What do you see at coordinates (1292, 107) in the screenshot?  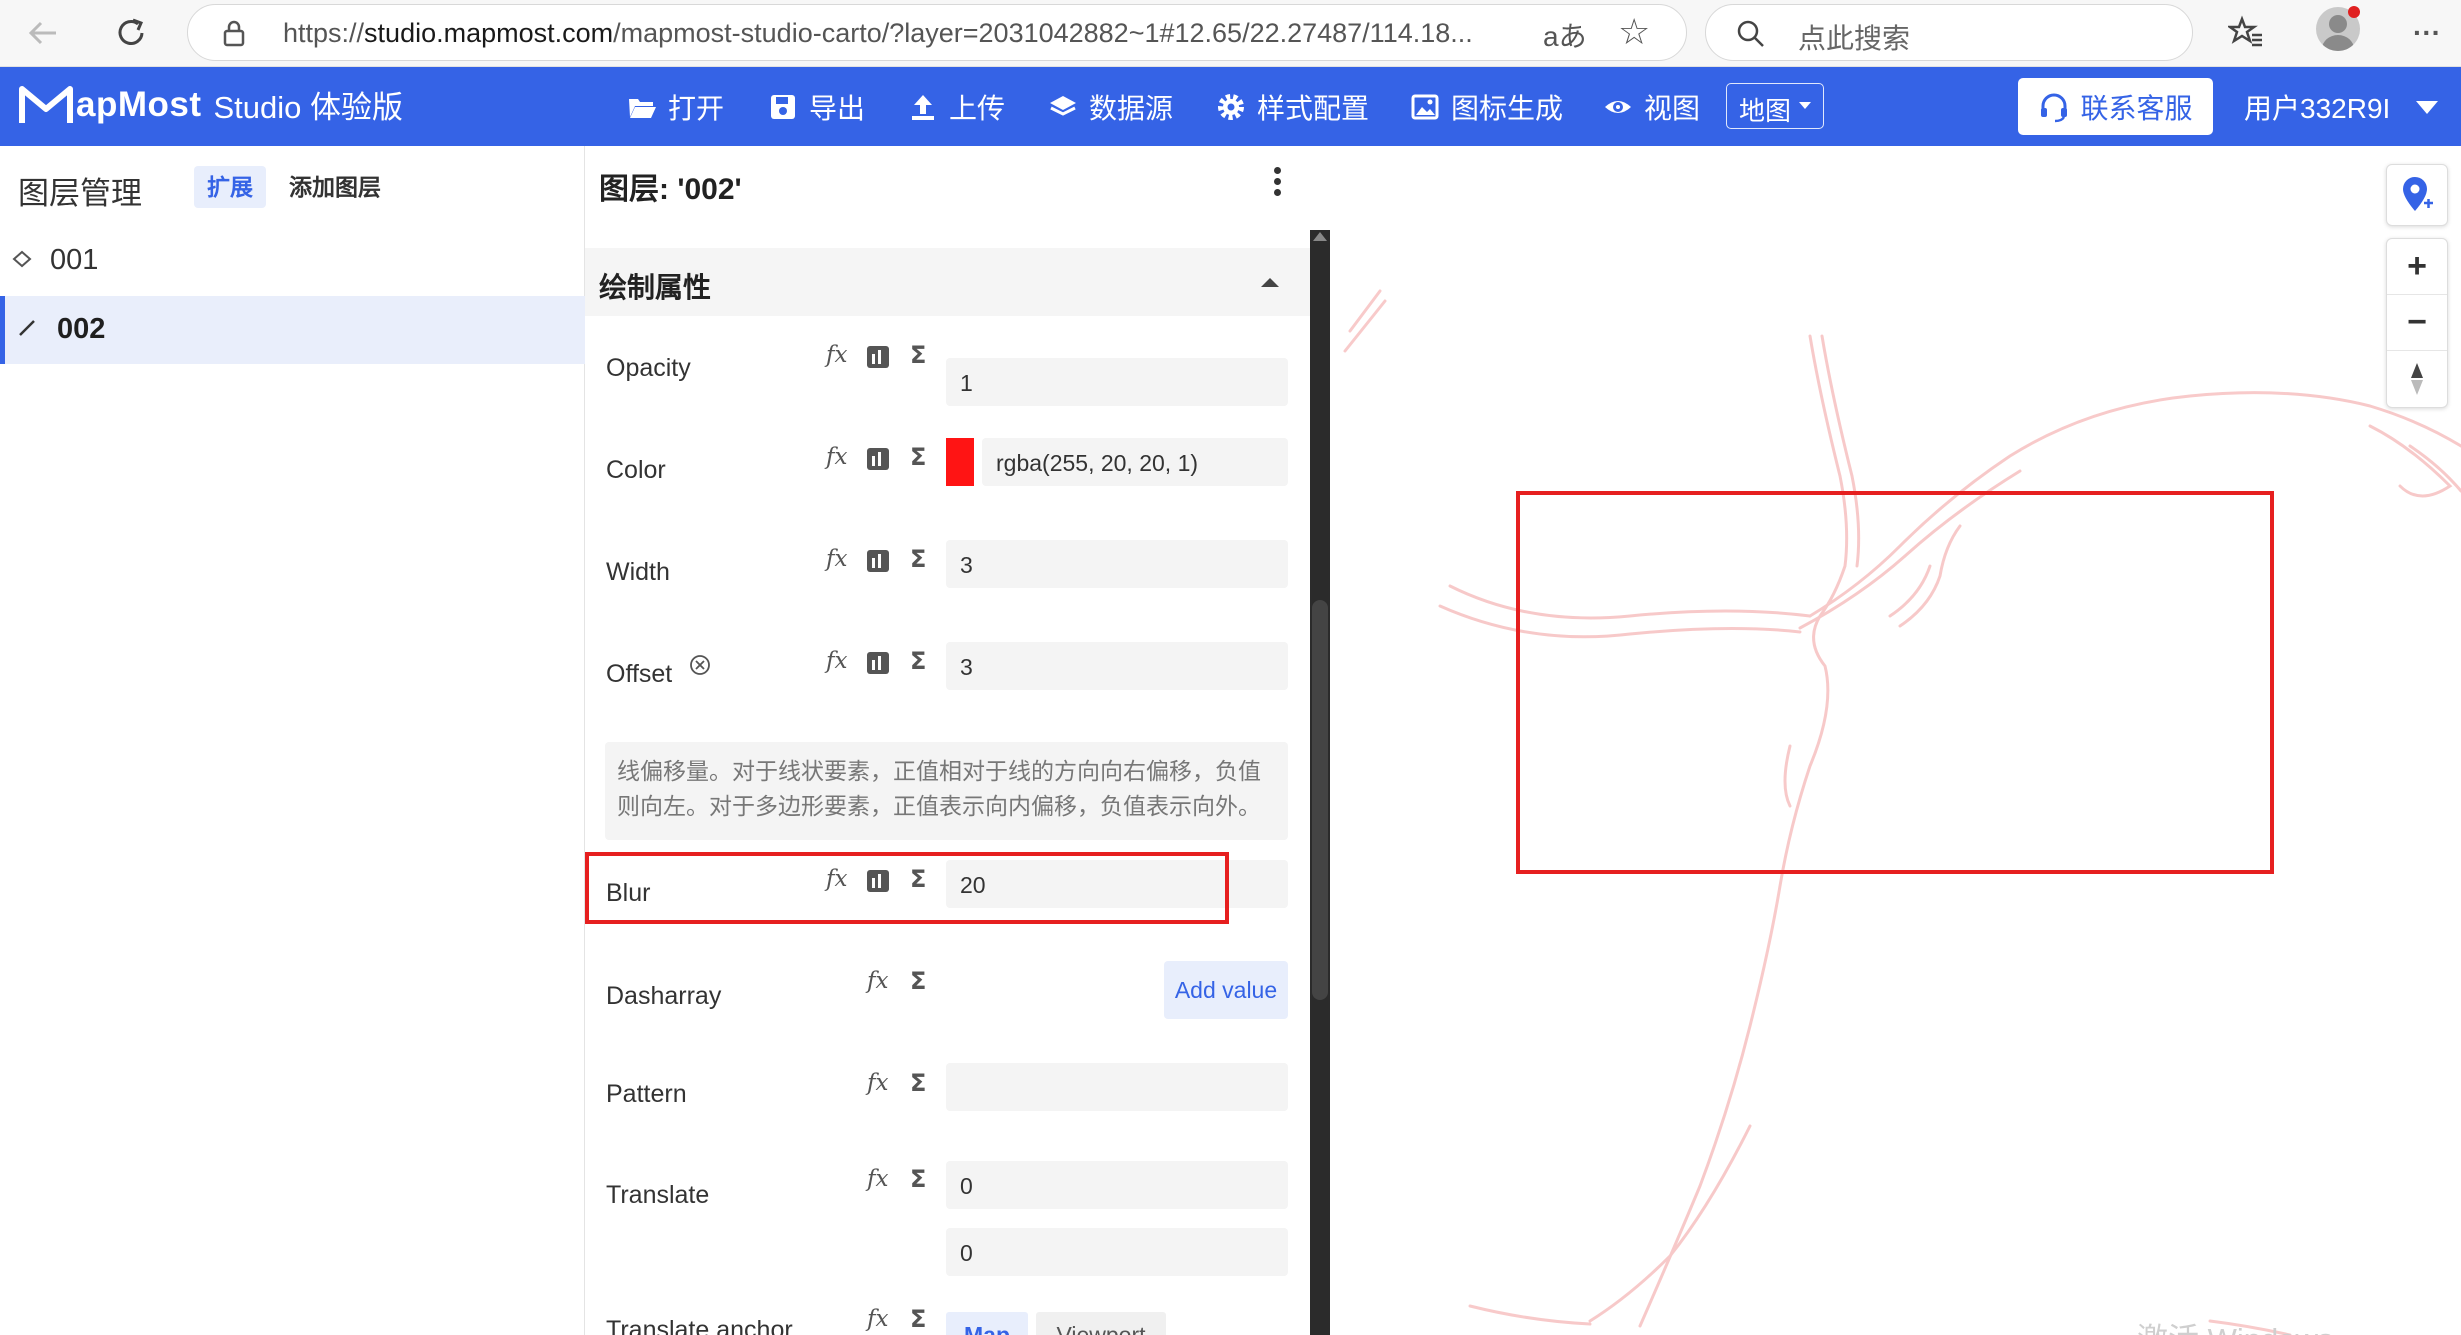 I see `nav-style-config: 样式配置` at bounding box center [1292, 107].